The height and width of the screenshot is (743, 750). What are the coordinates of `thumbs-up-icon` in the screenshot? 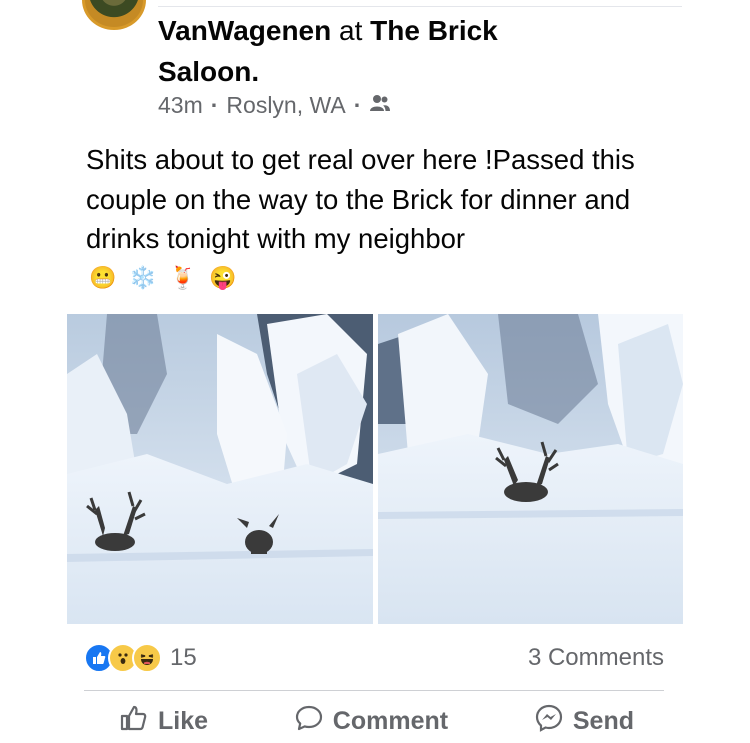 It's located at (134, 721).